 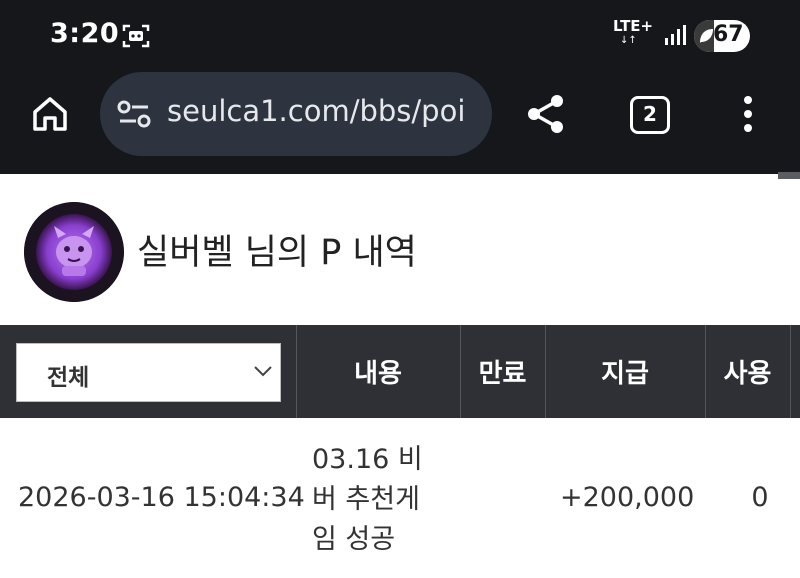 What do you see at coordinates (367, 459) in the screenshot?
I see `row-content-line: 03.16 비` at bounding box center [367, 459].